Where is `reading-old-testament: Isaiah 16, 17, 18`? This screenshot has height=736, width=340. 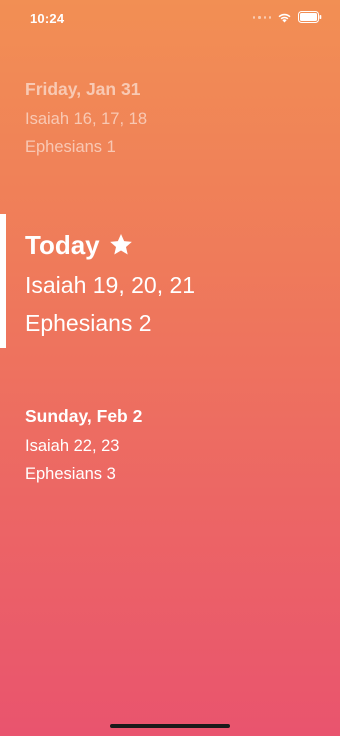 reading-old-testament: Isaiah 16, 17, 18 is located at coordinates (86, 119).